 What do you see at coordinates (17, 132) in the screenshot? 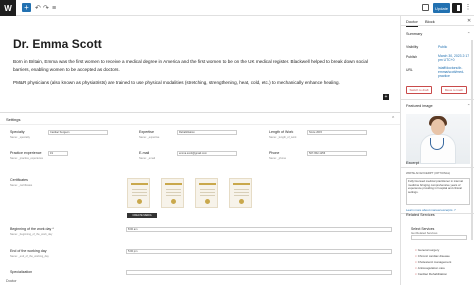
I see `specialty-label: Specialty` at bounding box center [17, 132].